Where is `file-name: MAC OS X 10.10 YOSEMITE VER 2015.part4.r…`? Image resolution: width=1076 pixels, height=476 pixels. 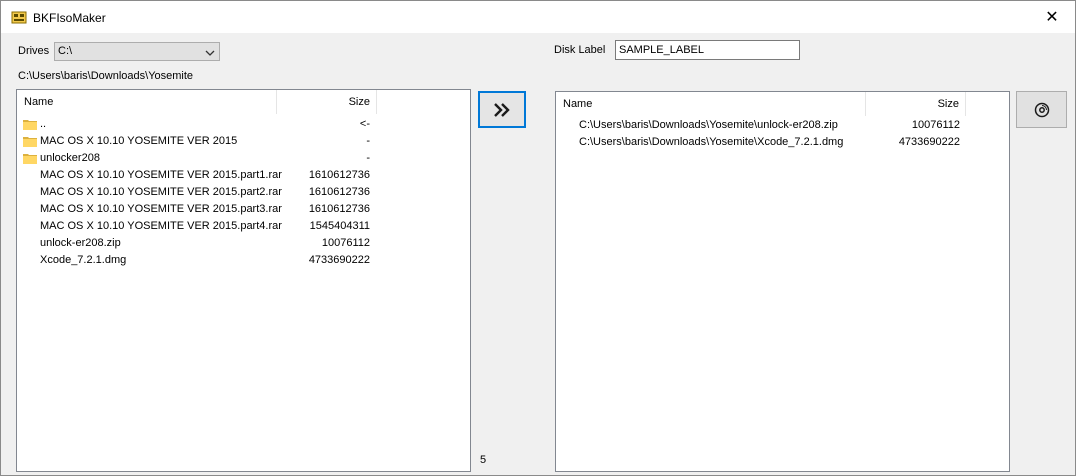
file-name: MAC OS X 10.10 YOSEMITE VER 2015.part4.r… is located at coordinates (161, 226).